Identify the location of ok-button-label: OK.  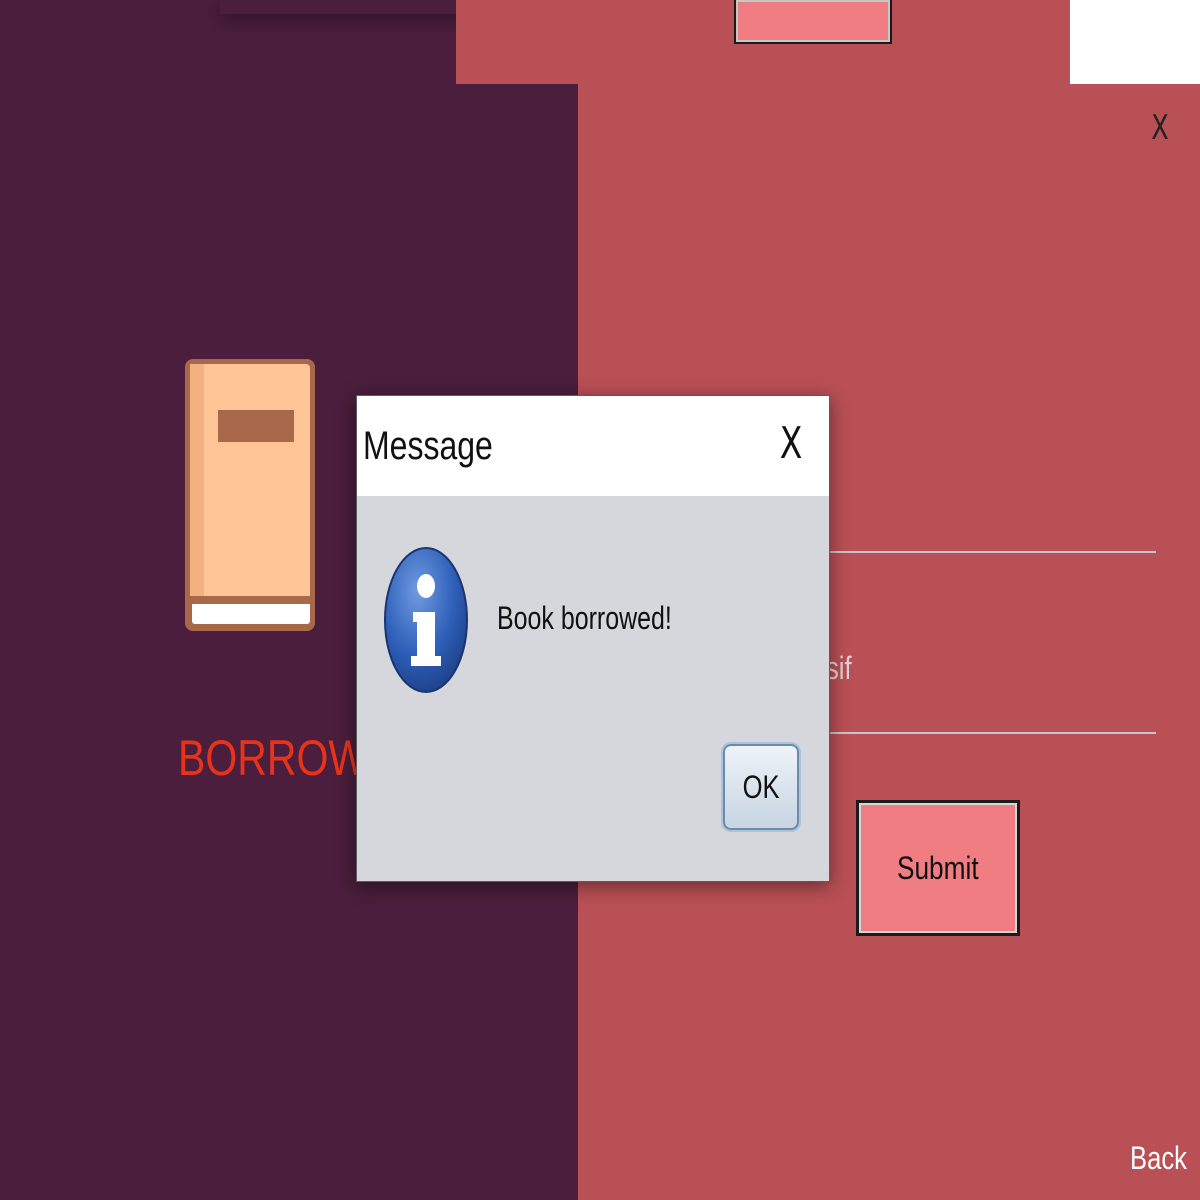
(761, 786).